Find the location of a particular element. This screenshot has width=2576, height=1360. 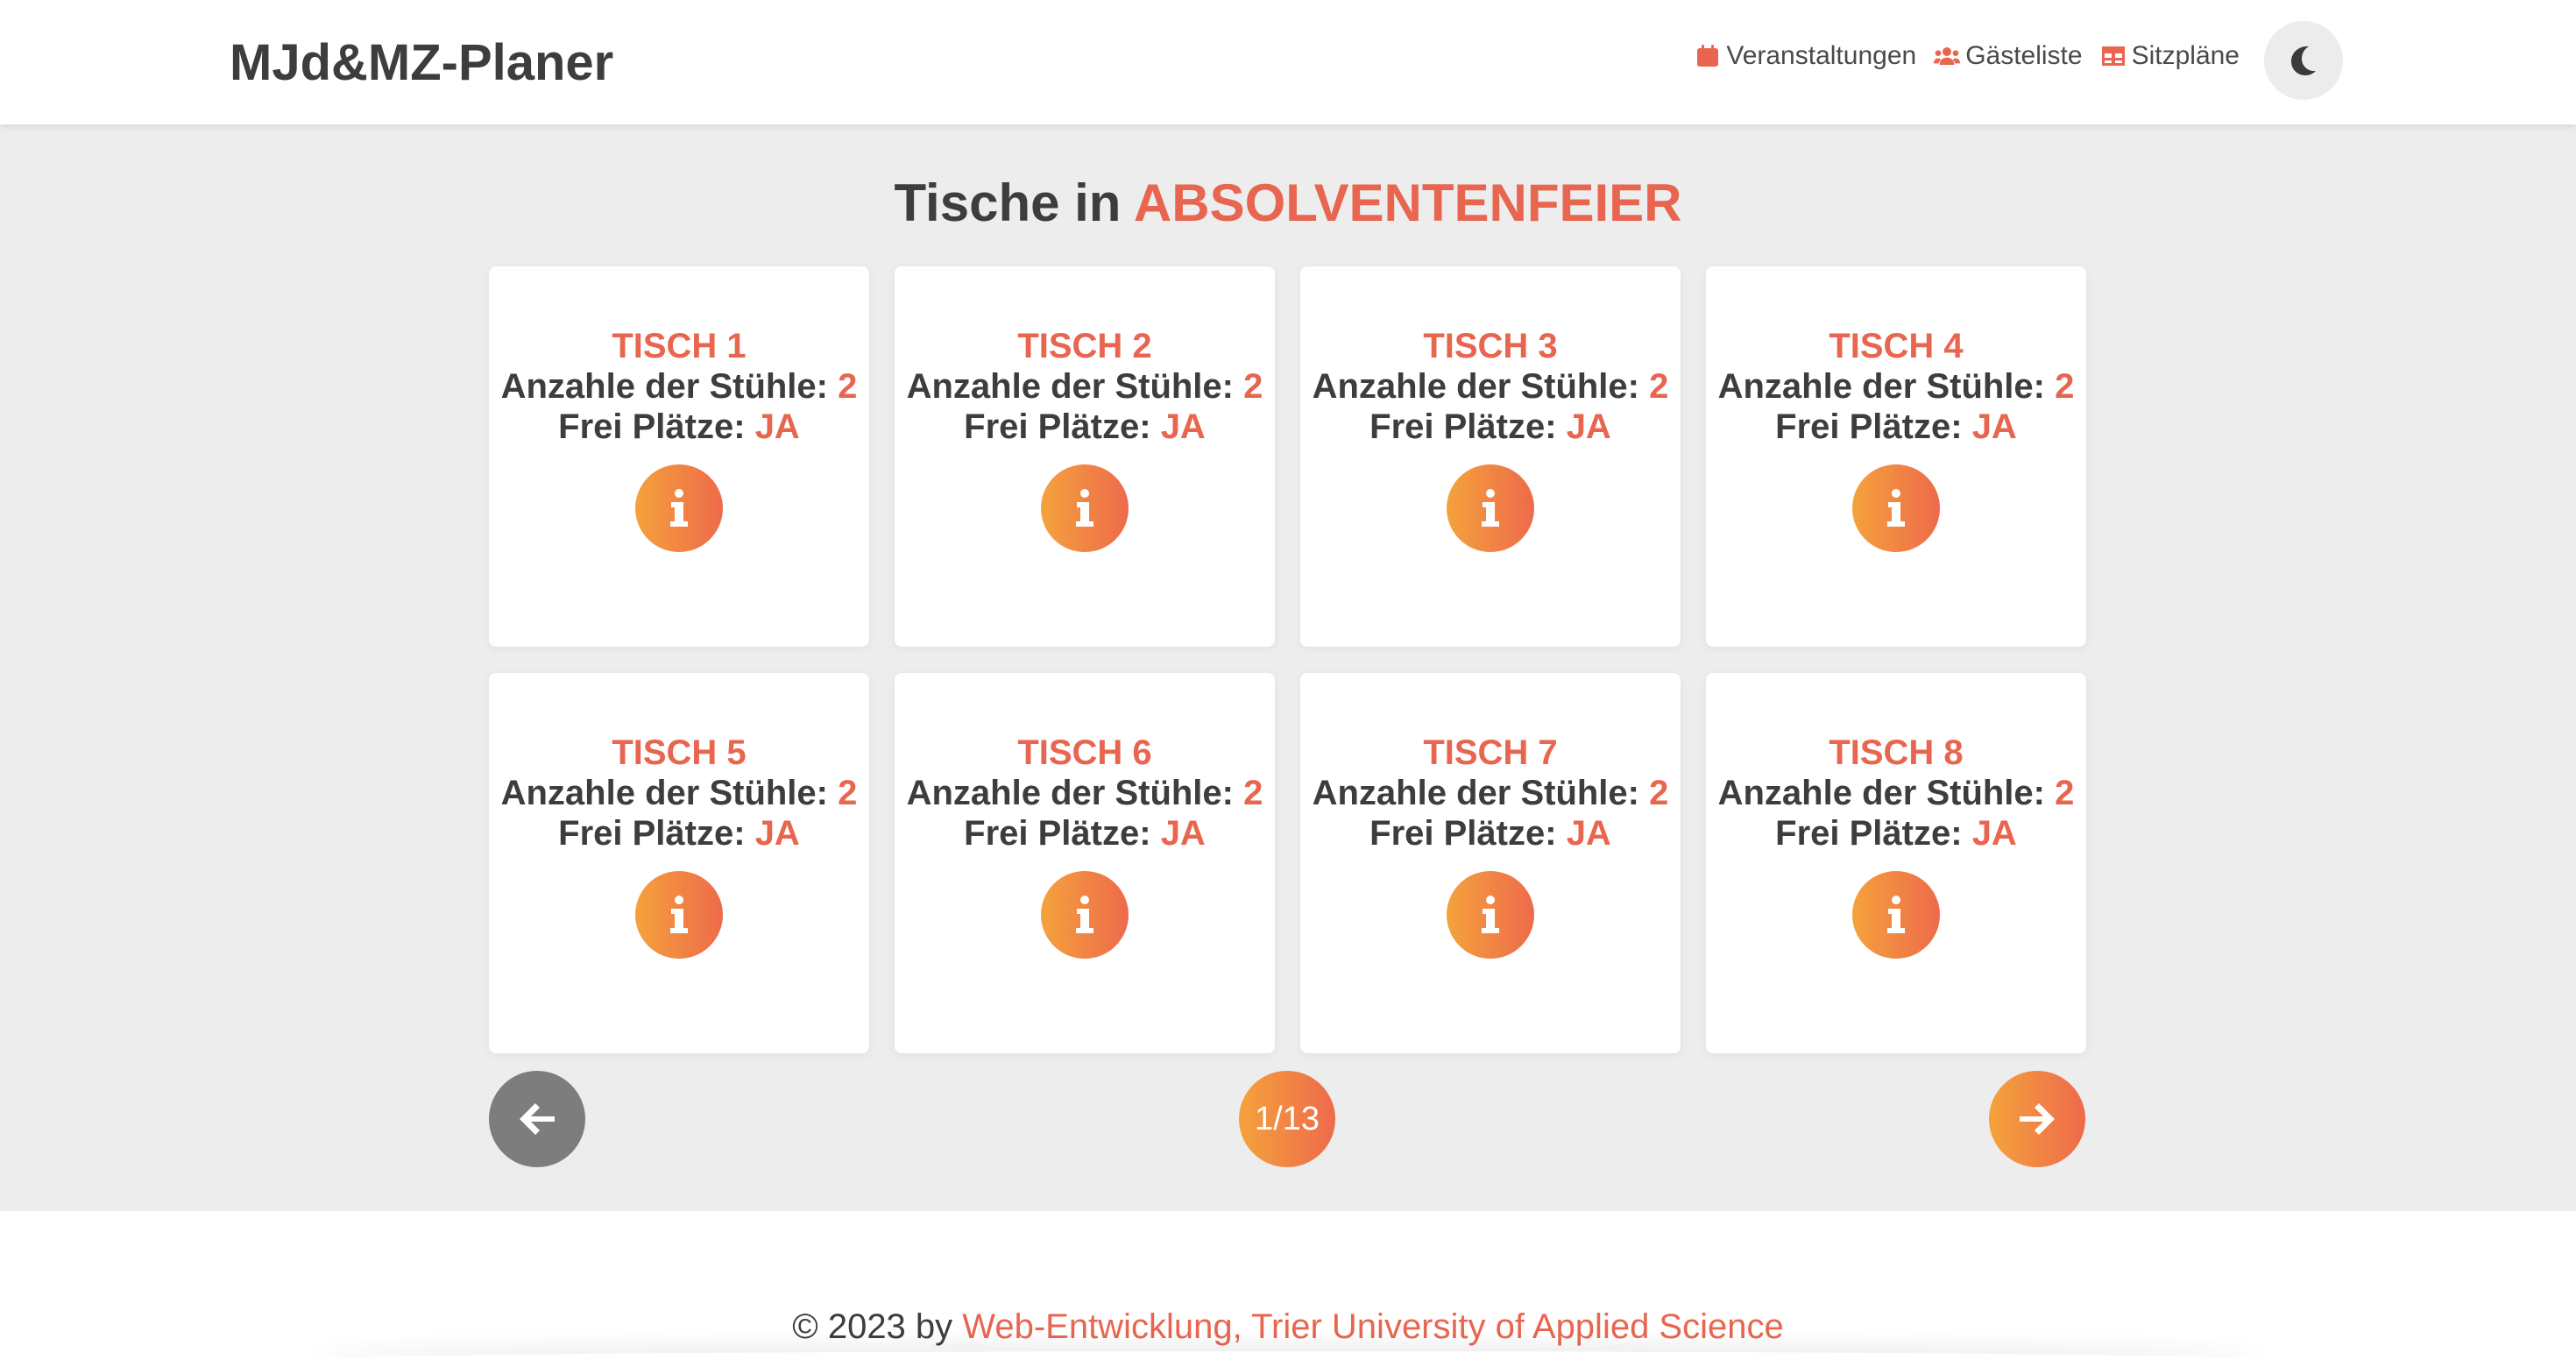

users-icon is located at coordinates (1947, 56).